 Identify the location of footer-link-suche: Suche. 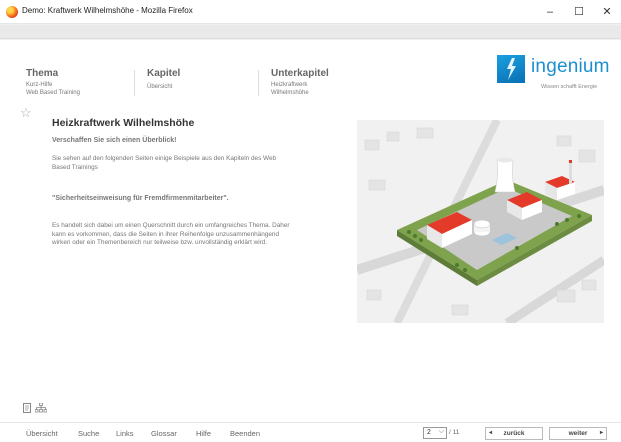
(88, 433).